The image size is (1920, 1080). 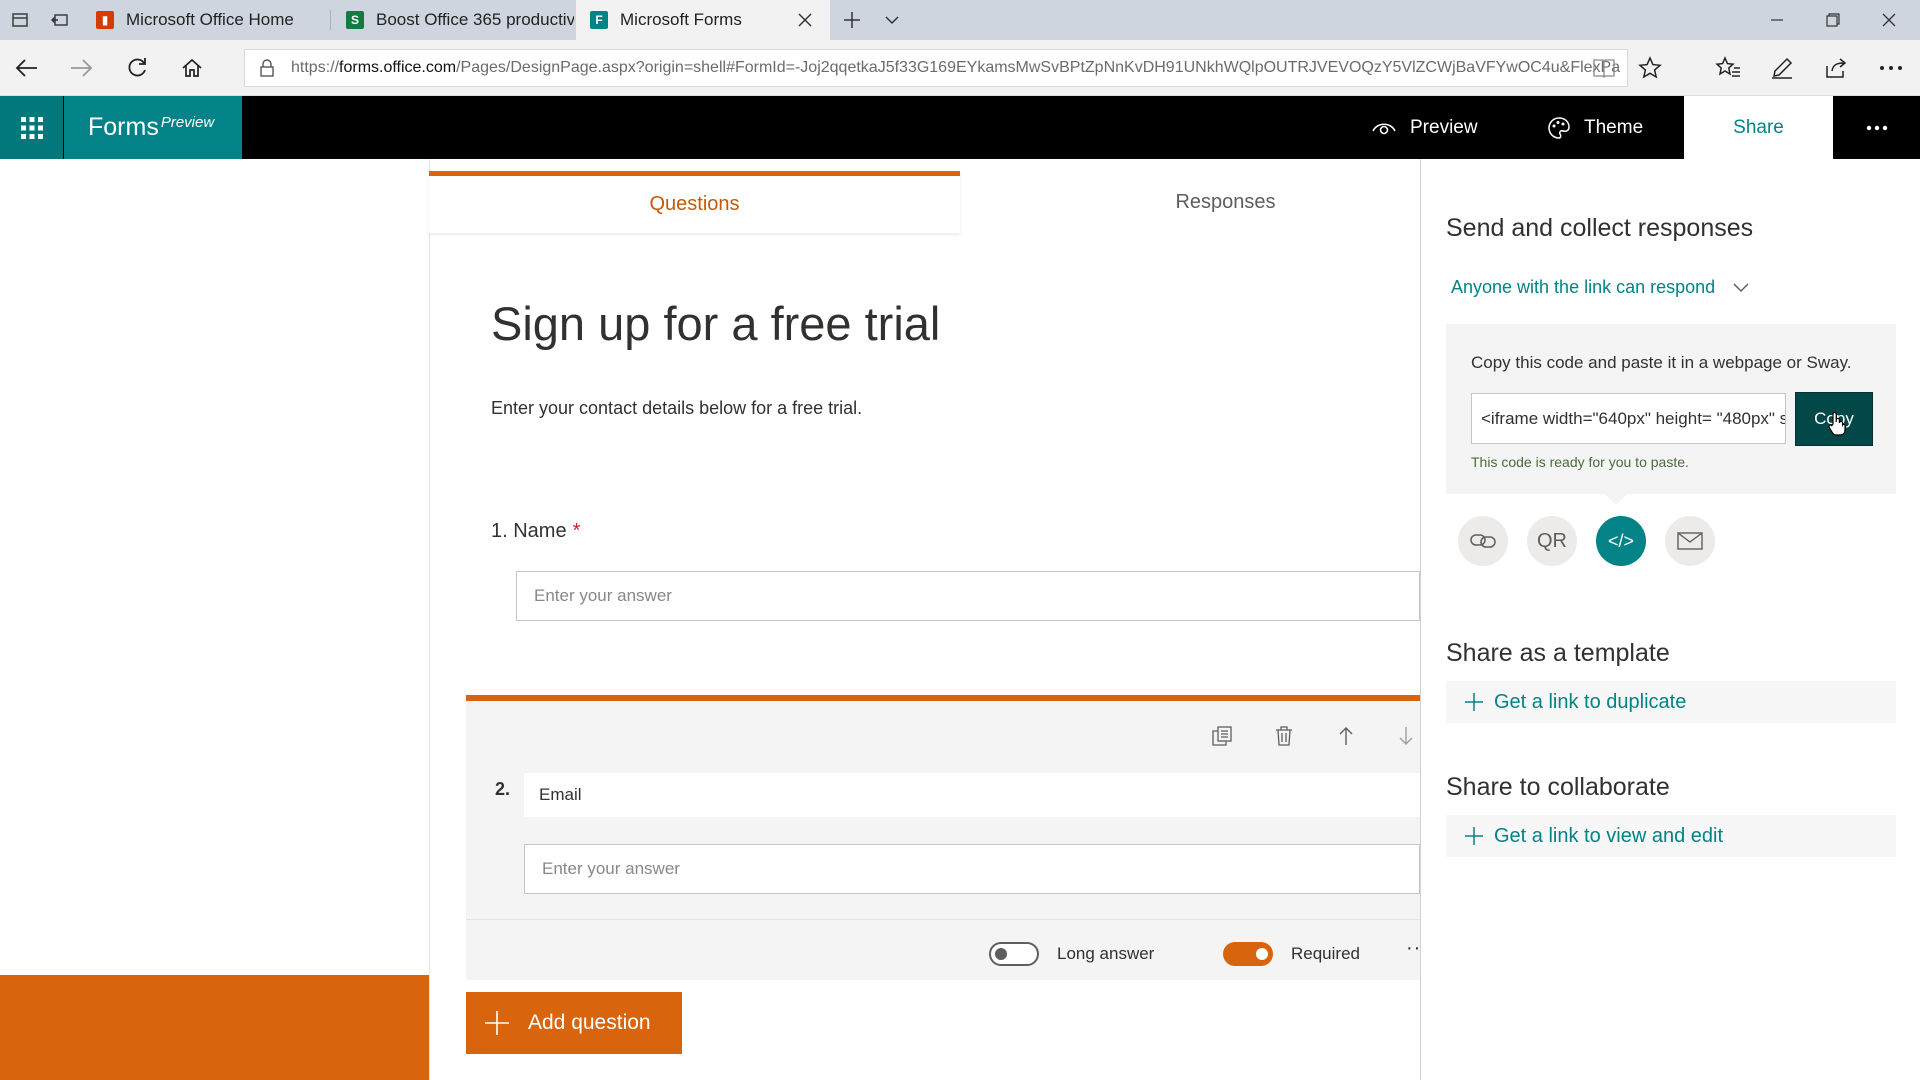 What do you see at coordinates (27, 68) in the screenshot?
I see `back-icon` at bounding box center [27, 68].